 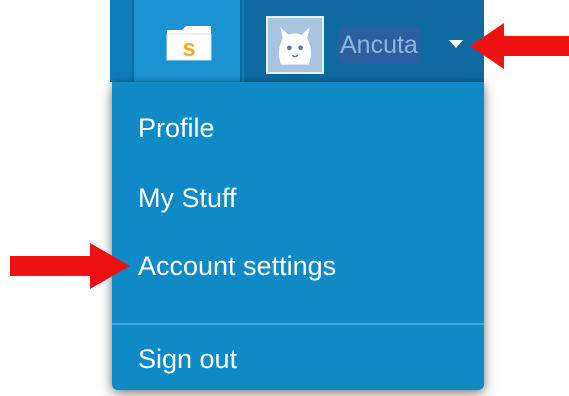 I want to click on cat-avatar-icon, so click(x=295, y=45).